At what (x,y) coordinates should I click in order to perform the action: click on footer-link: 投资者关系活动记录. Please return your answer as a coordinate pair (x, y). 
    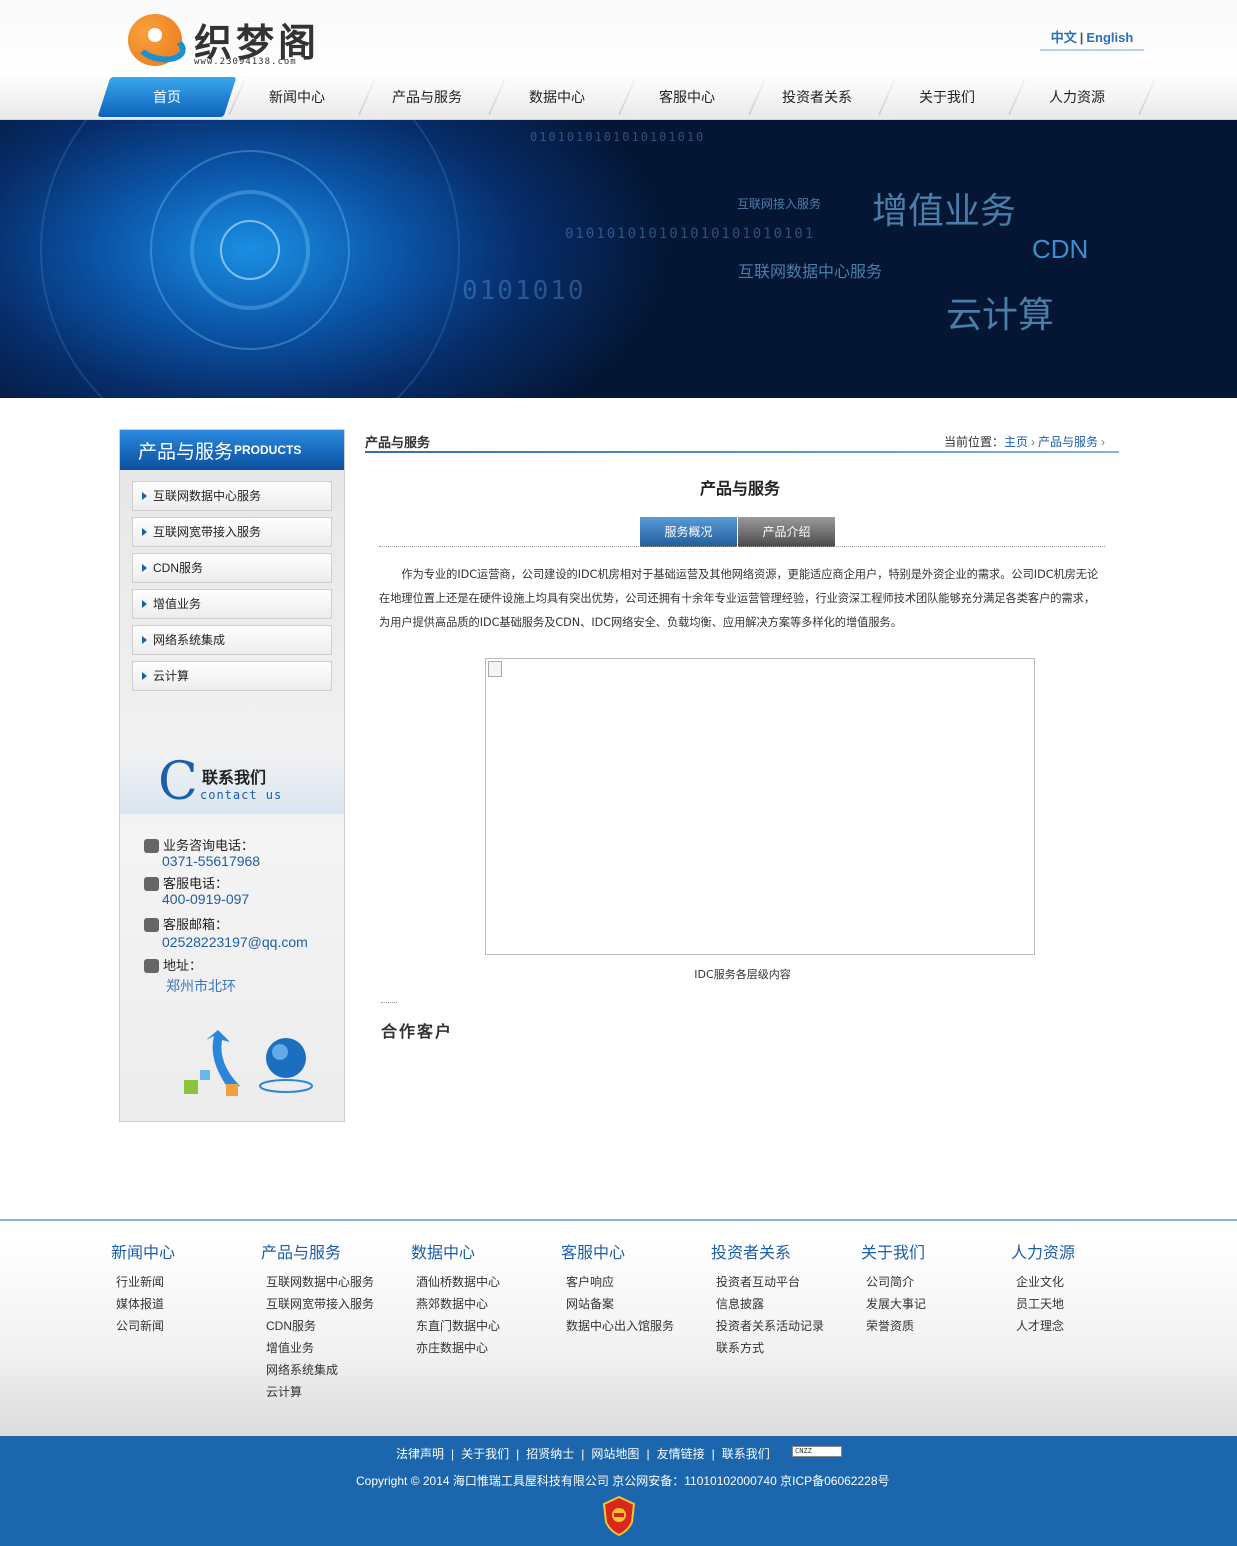
    Looking at the image, I should click on (786, 1326).